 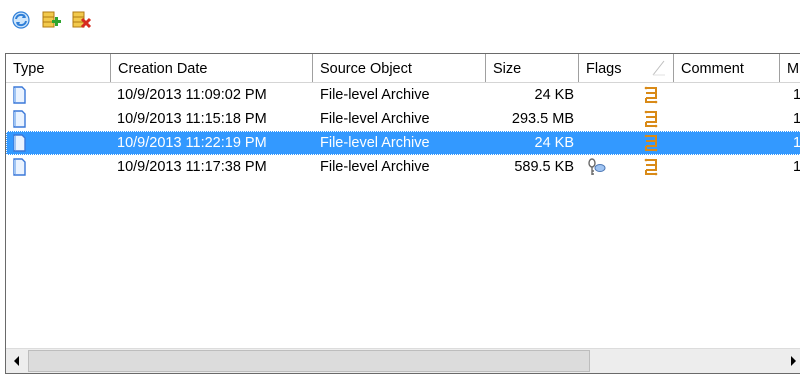 I want to click on column-m: M, so click(x=790, y=68).